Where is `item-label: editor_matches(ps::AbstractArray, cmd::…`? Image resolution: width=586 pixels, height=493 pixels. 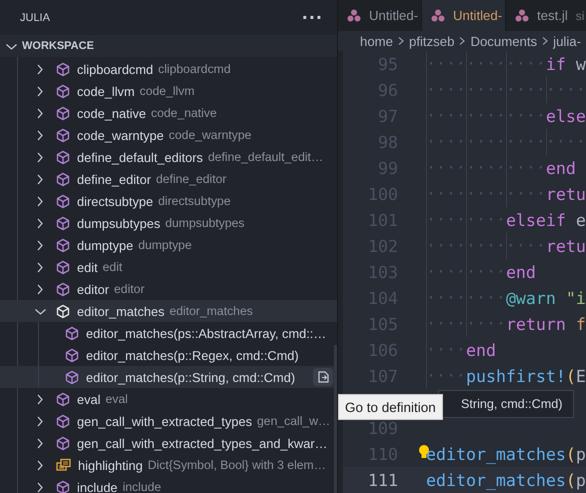 item-label: editor_matches(ps::AbstractArray, cmd::… is located at coordinates (206, 333).